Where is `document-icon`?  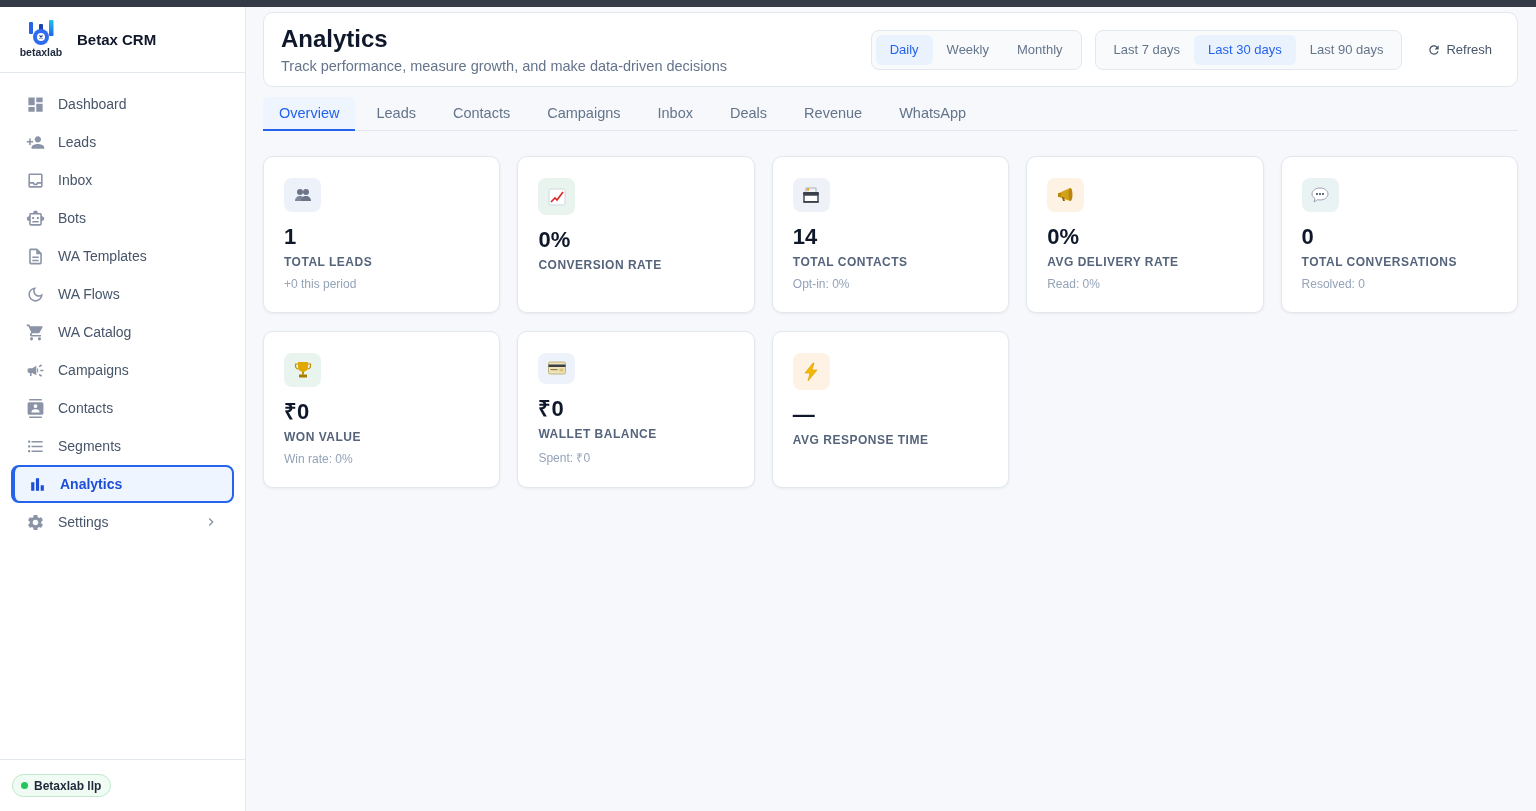 document-icon is located at coordinates (35, 256).